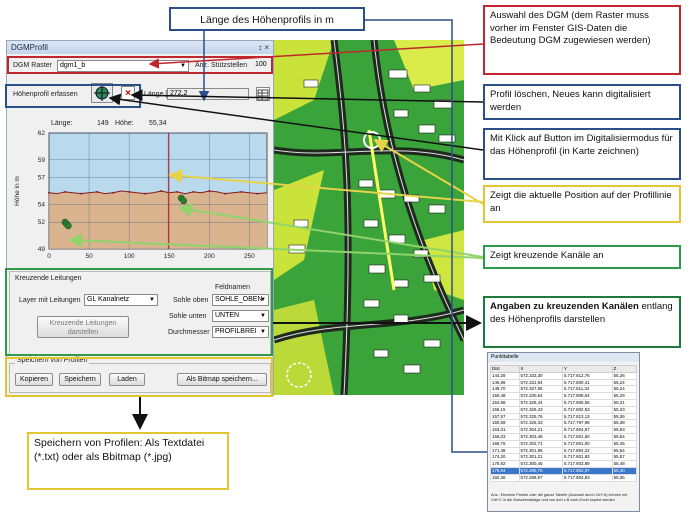 The image size is (688, 517). What do you see at coordinates (624, 470) in the screenshot?
I see `table-cell: 55,40` at bounding box center [624, 470].